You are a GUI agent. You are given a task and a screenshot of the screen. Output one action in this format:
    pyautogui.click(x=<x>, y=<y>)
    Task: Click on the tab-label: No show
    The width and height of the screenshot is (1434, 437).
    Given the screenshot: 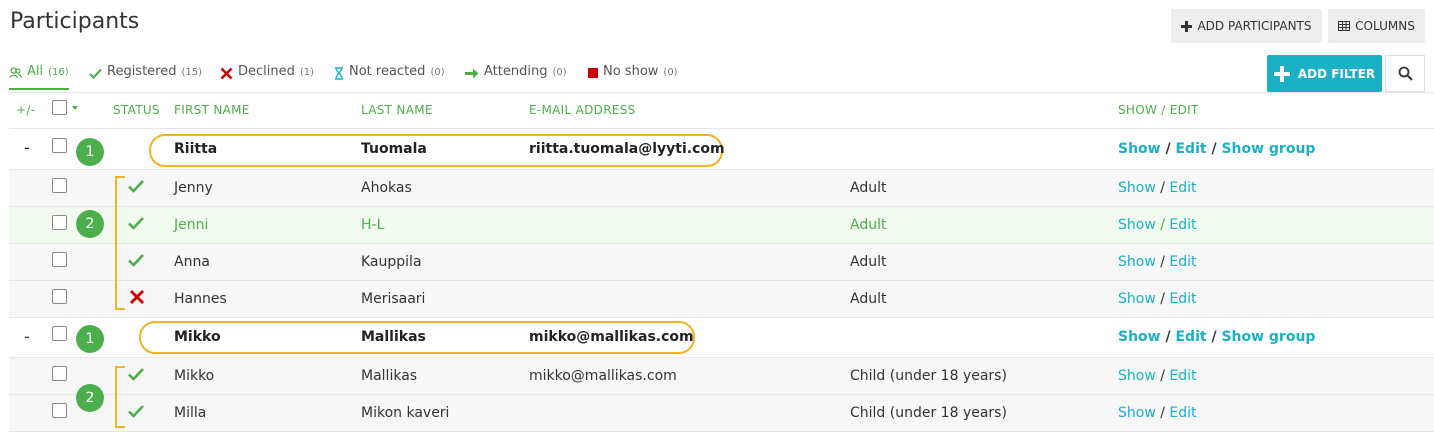 What is the action you would take?
    pyautogui.click(x=631, y=71)
    